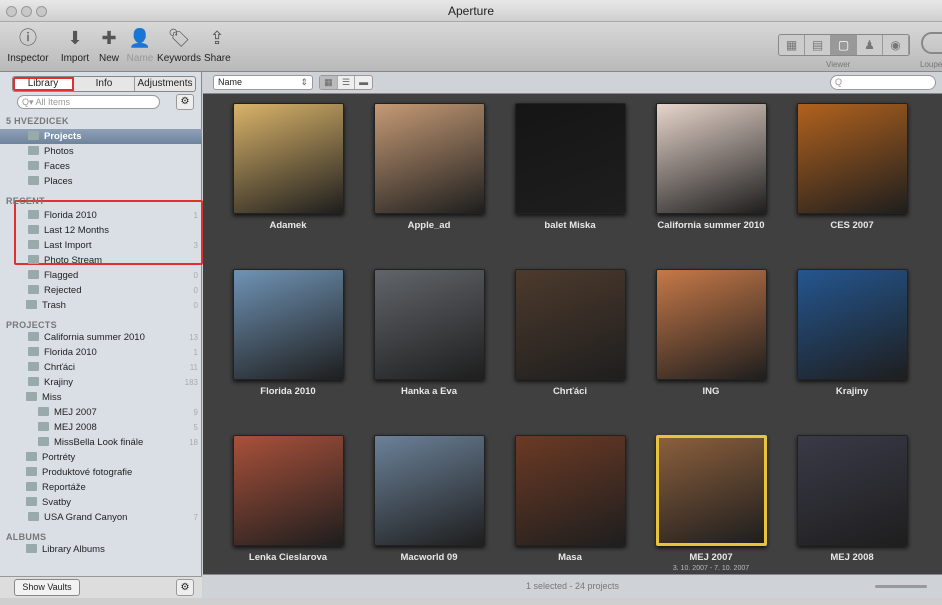 The height and width of the screenshot is (605, 942). I want to click on sidebar-item: Portréty, so click(101, 457).